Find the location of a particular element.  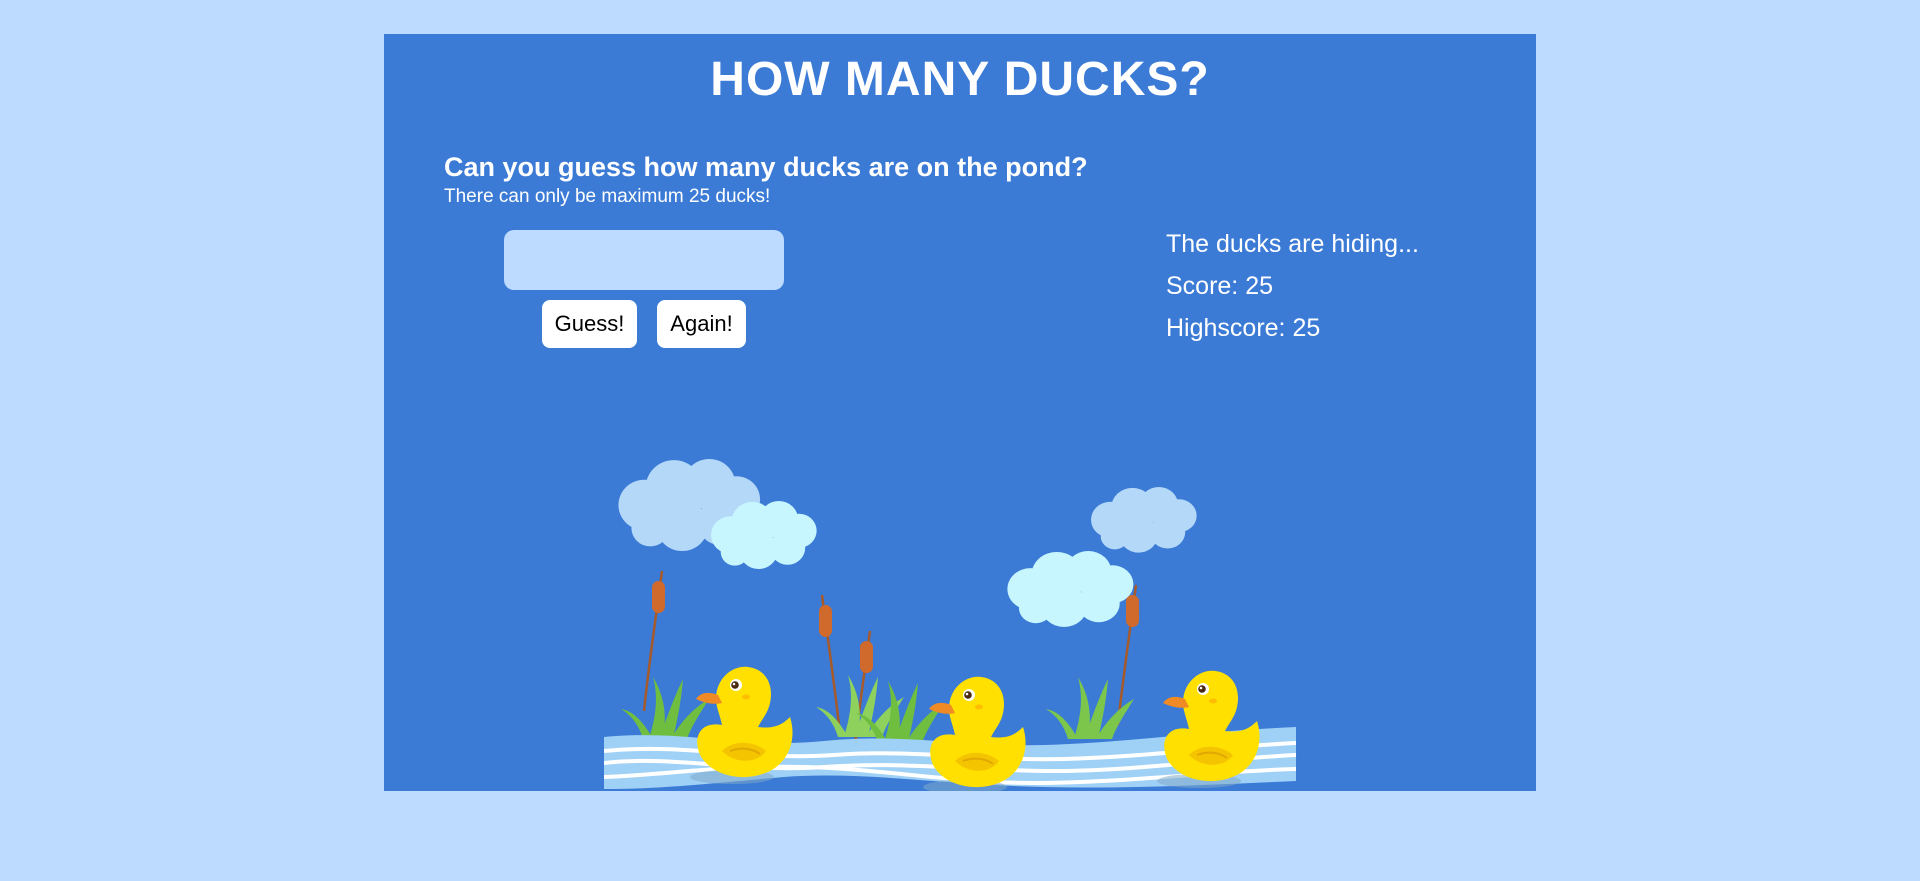

guess-input is located at coordinates (644, 260).